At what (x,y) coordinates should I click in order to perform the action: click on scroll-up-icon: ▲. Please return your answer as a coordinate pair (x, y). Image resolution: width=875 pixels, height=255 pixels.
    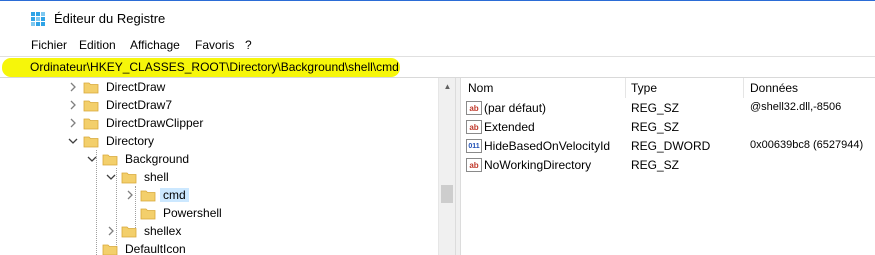
    Looking at the image, I should click on (447, 86).